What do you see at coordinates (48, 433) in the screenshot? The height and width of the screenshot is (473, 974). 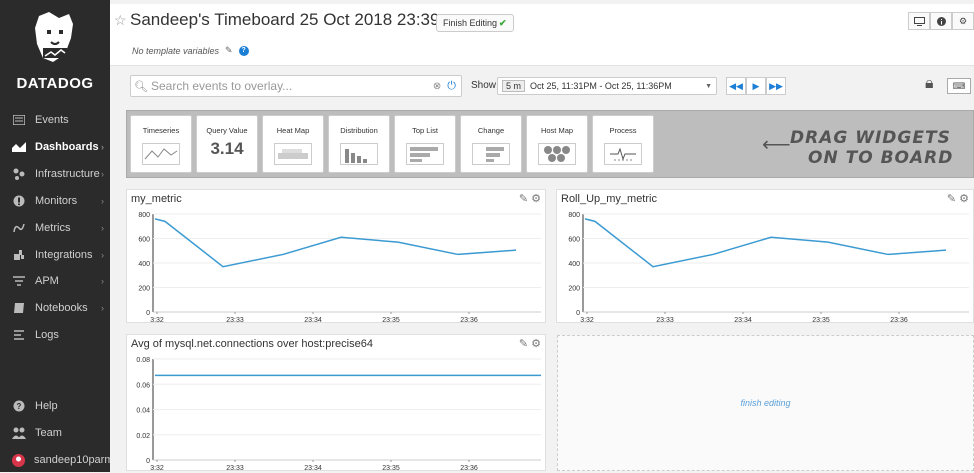 I see `sidebar-item-label: Team` at bounding box center [48, 433].